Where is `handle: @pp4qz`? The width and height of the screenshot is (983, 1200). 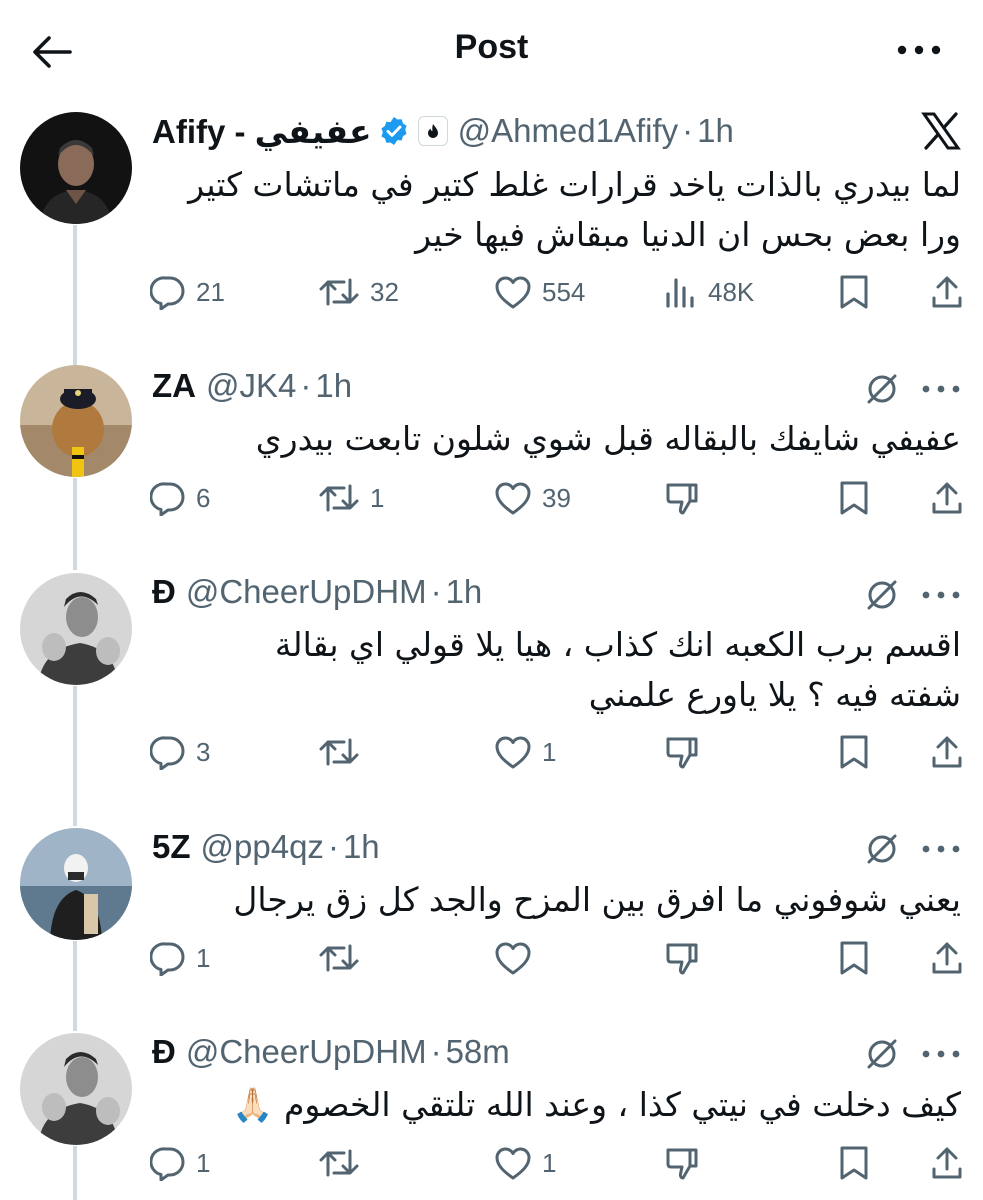 handle: @pp4qz is located at coordinates (262, 847).